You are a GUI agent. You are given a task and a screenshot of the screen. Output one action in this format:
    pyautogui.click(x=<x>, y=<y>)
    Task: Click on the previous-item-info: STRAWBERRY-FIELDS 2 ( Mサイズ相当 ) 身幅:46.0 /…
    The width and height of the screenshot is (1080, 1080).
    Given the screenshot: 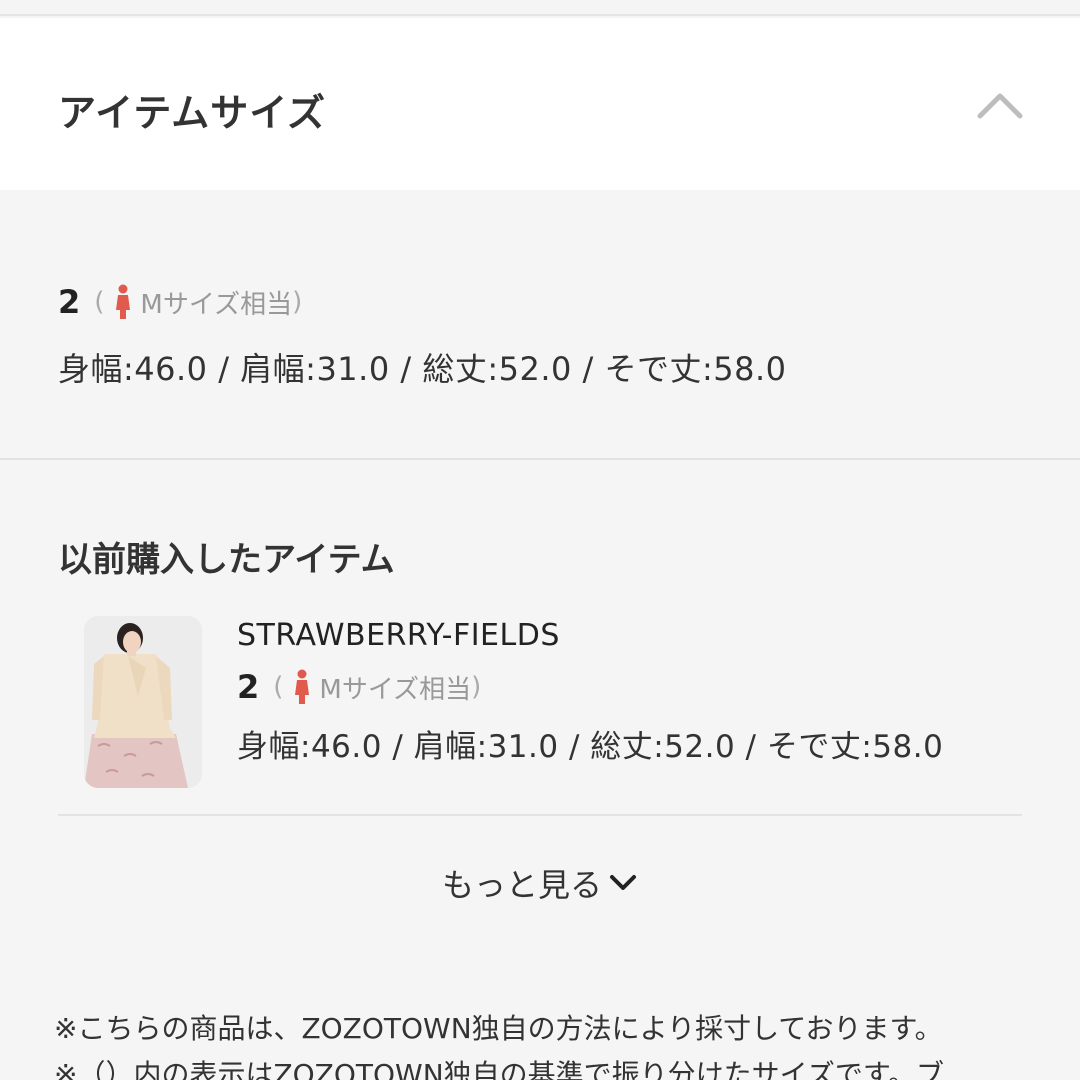 What is the action you would take?
    pyautogui.click(x=637, y=691)
    